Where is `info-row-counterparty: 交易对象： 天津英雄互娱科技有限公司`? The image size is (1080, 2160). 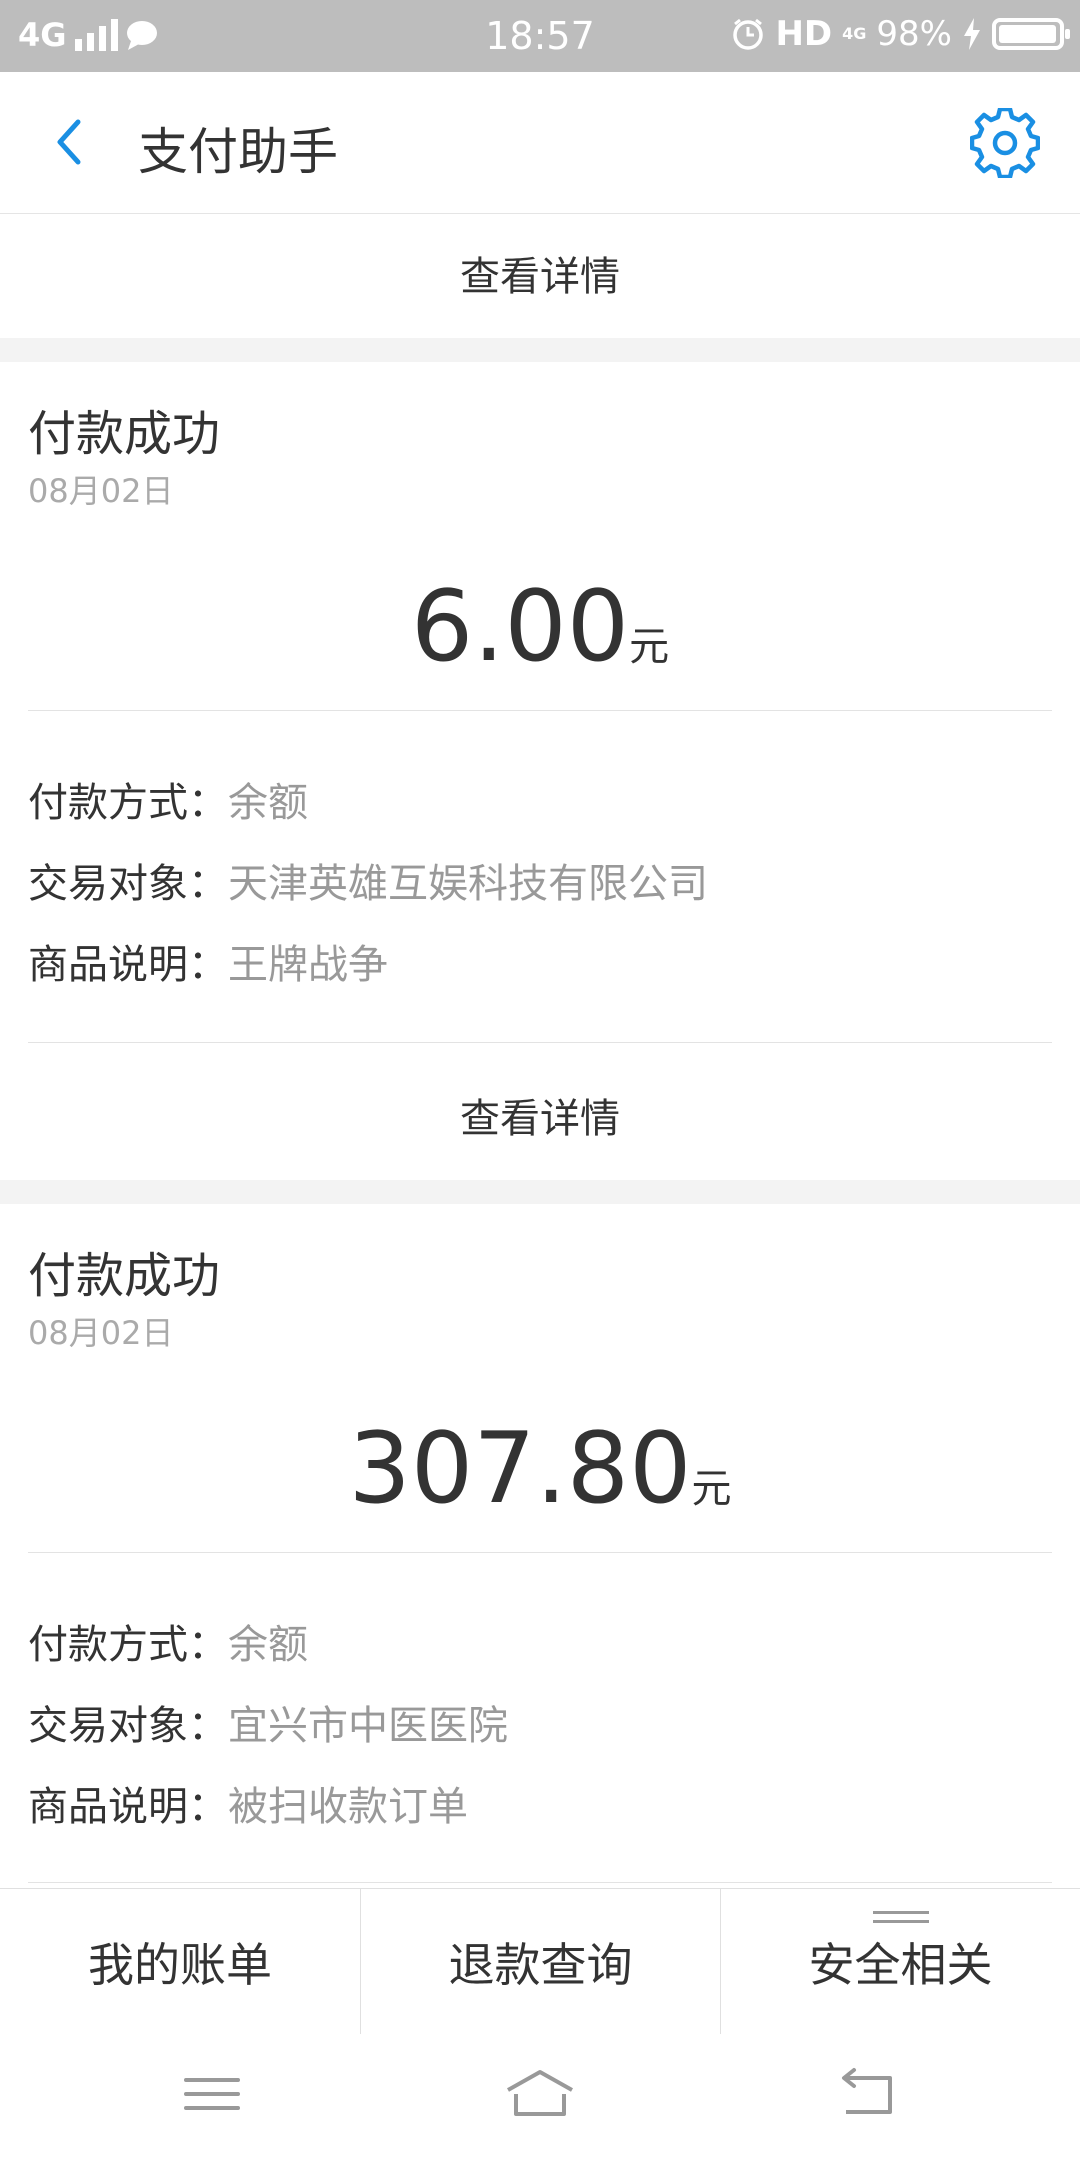 info-row-counterparty: 交易对象： 天津英雄互娱科技有限公司 is located at coordinates (368, 880).